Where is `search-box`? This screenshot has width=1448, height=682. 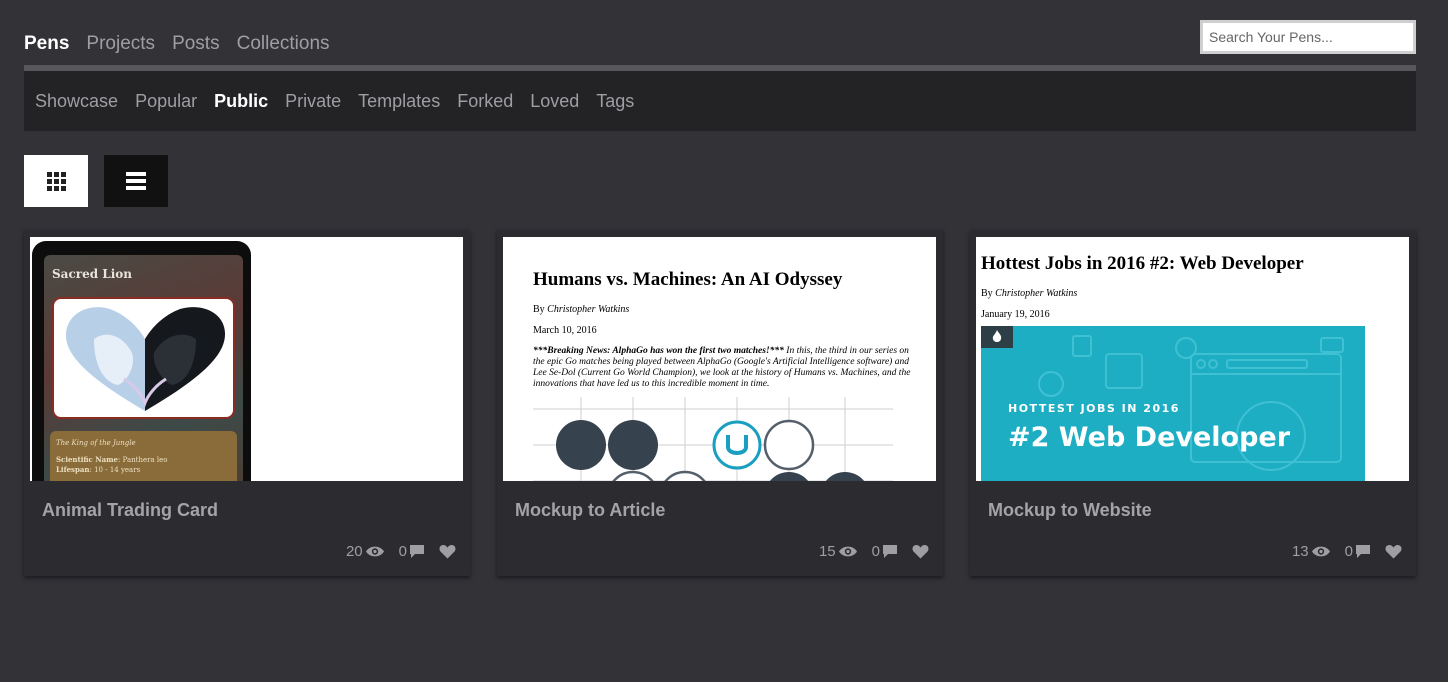 search-box is located at coordinates (1308, 37).